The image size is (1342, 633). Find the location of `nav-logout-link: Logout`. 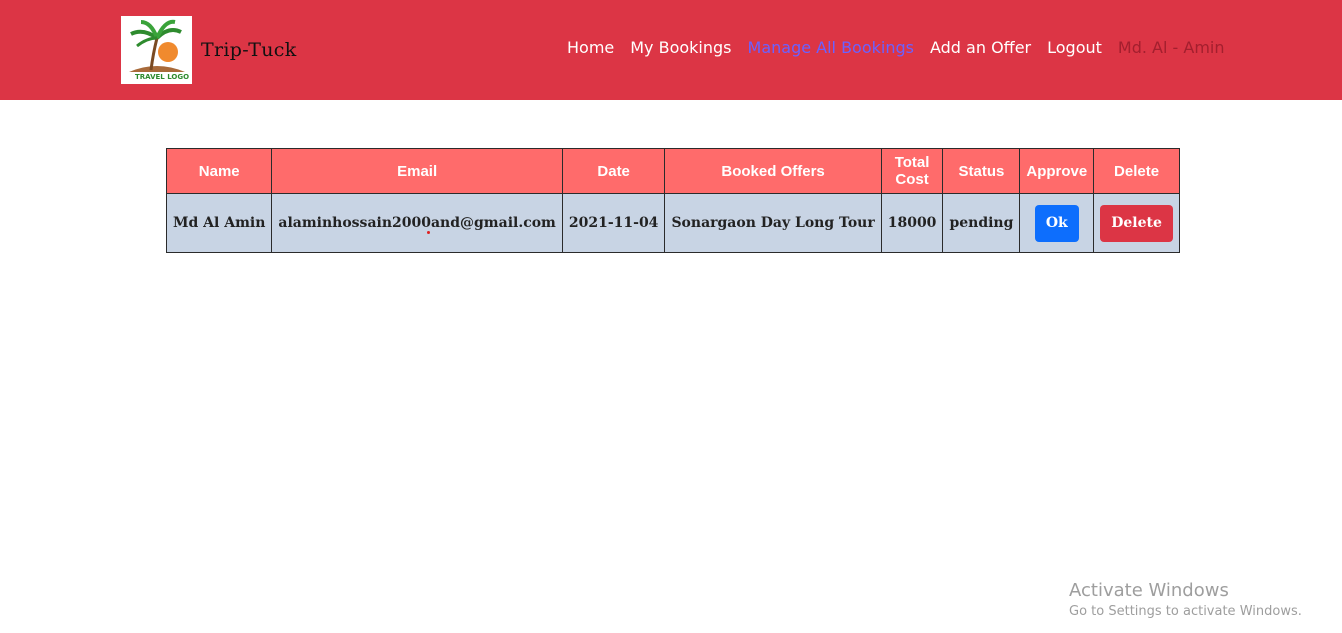

nav-logout-link: Logout is located at coordinates (1074, 47).